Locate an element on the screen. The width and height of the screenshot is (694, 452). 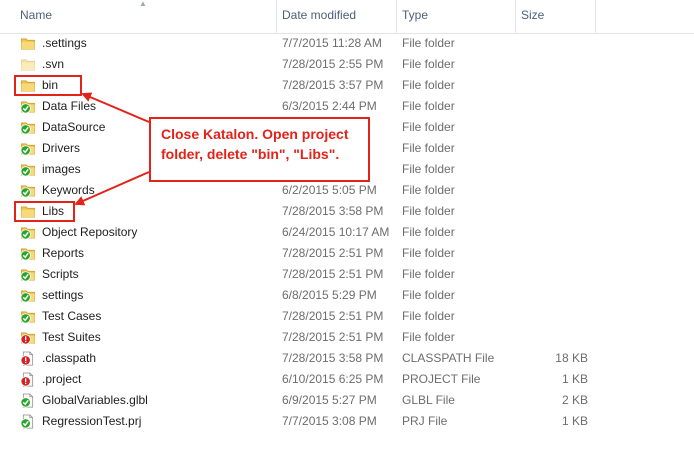
arrow-to-bin is located at coordinates (115, 107).